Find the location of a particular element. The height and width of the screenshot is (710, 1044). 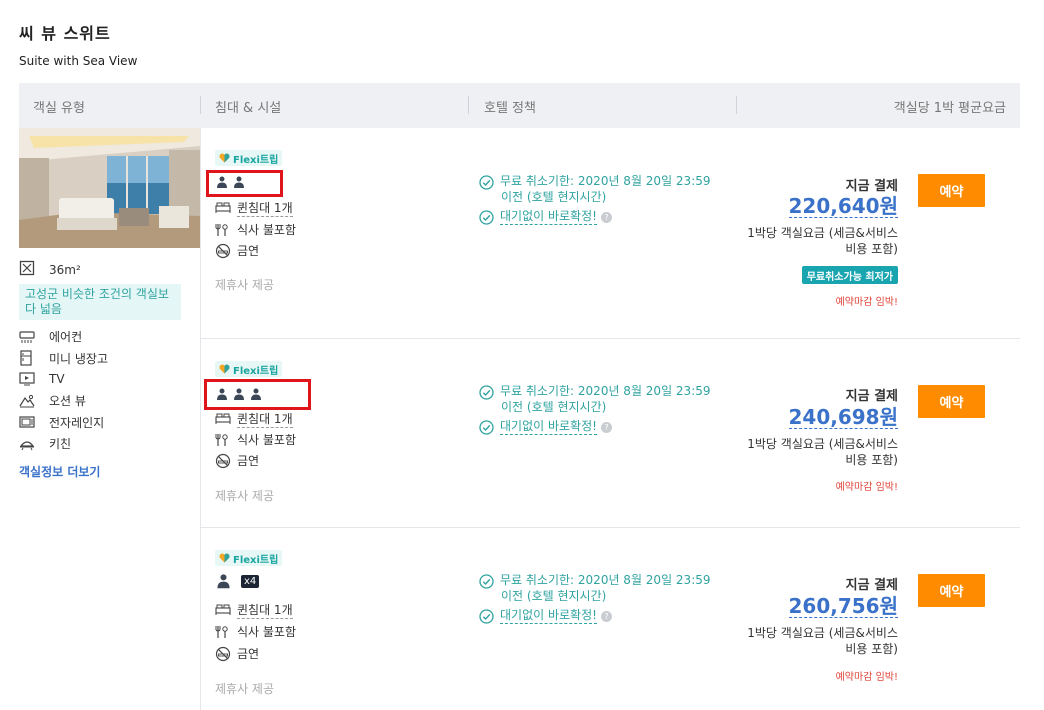

header-bed-facilities: 침대 & 시설 is located at coordinates (248, 108).